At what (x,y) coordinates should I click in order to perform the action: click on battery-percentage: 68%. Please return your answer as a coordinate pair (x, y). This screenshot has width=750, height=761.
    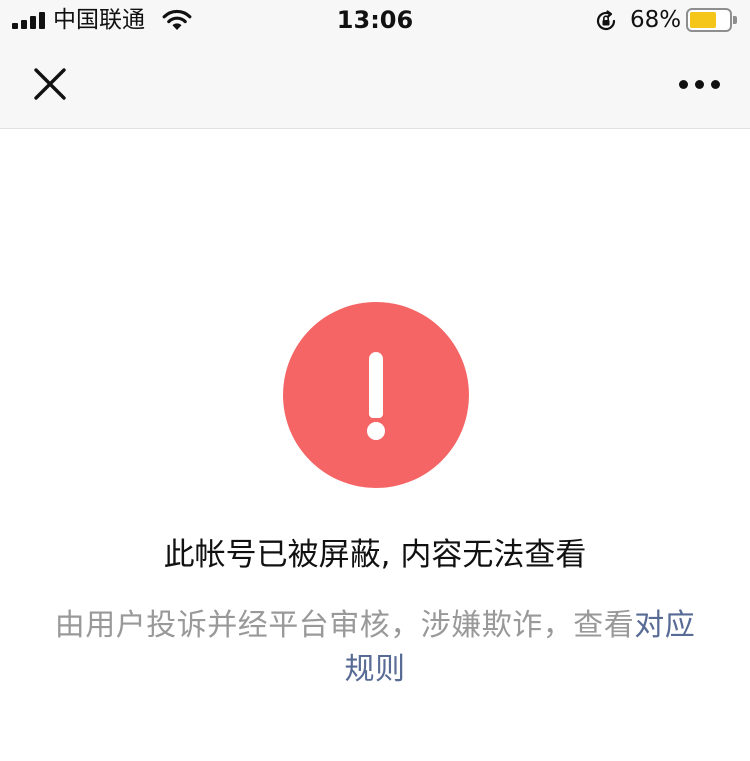
    Looking at the image, I should click on (656, 20).